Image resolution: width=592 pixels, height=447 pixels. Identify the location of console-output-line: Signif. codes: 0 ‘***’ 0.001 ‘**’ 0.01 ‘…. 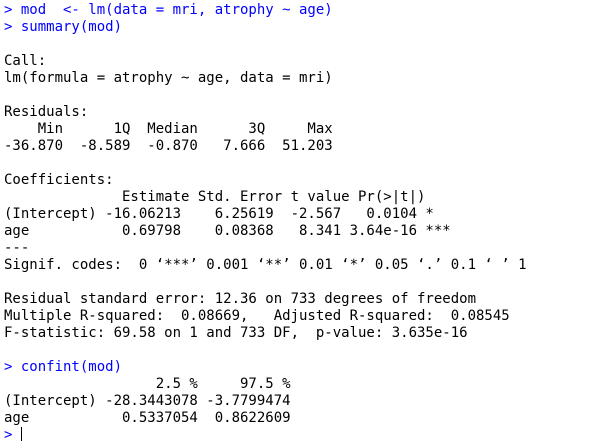
(265, 265).